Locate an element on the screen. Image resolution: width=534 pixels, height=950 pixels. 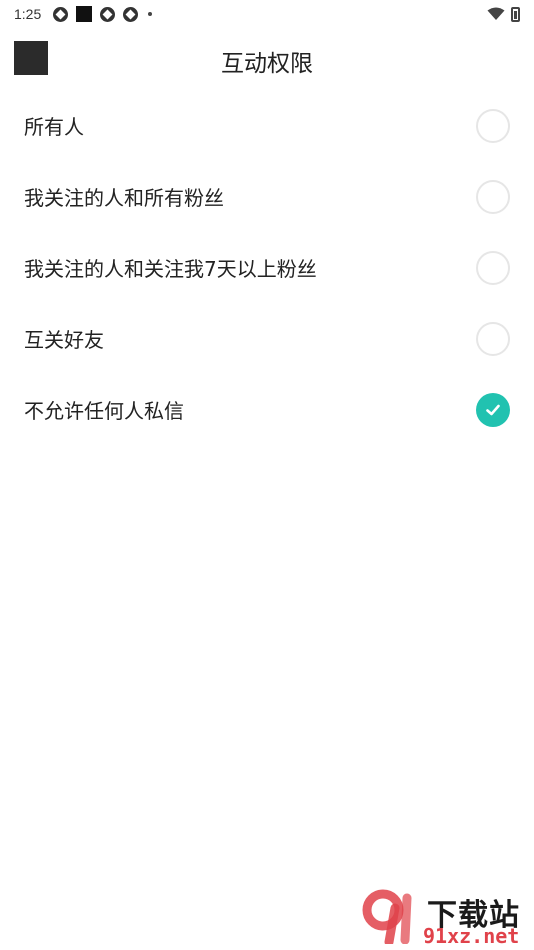
status-time: 1:25 is located at coordinates (28, 14).